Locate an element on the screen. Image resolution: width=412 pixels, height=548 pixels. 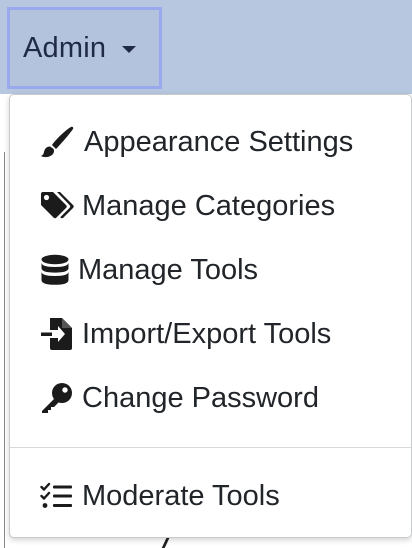
menu-item-label: Moderate Tools is located at coordinates (181, 495).